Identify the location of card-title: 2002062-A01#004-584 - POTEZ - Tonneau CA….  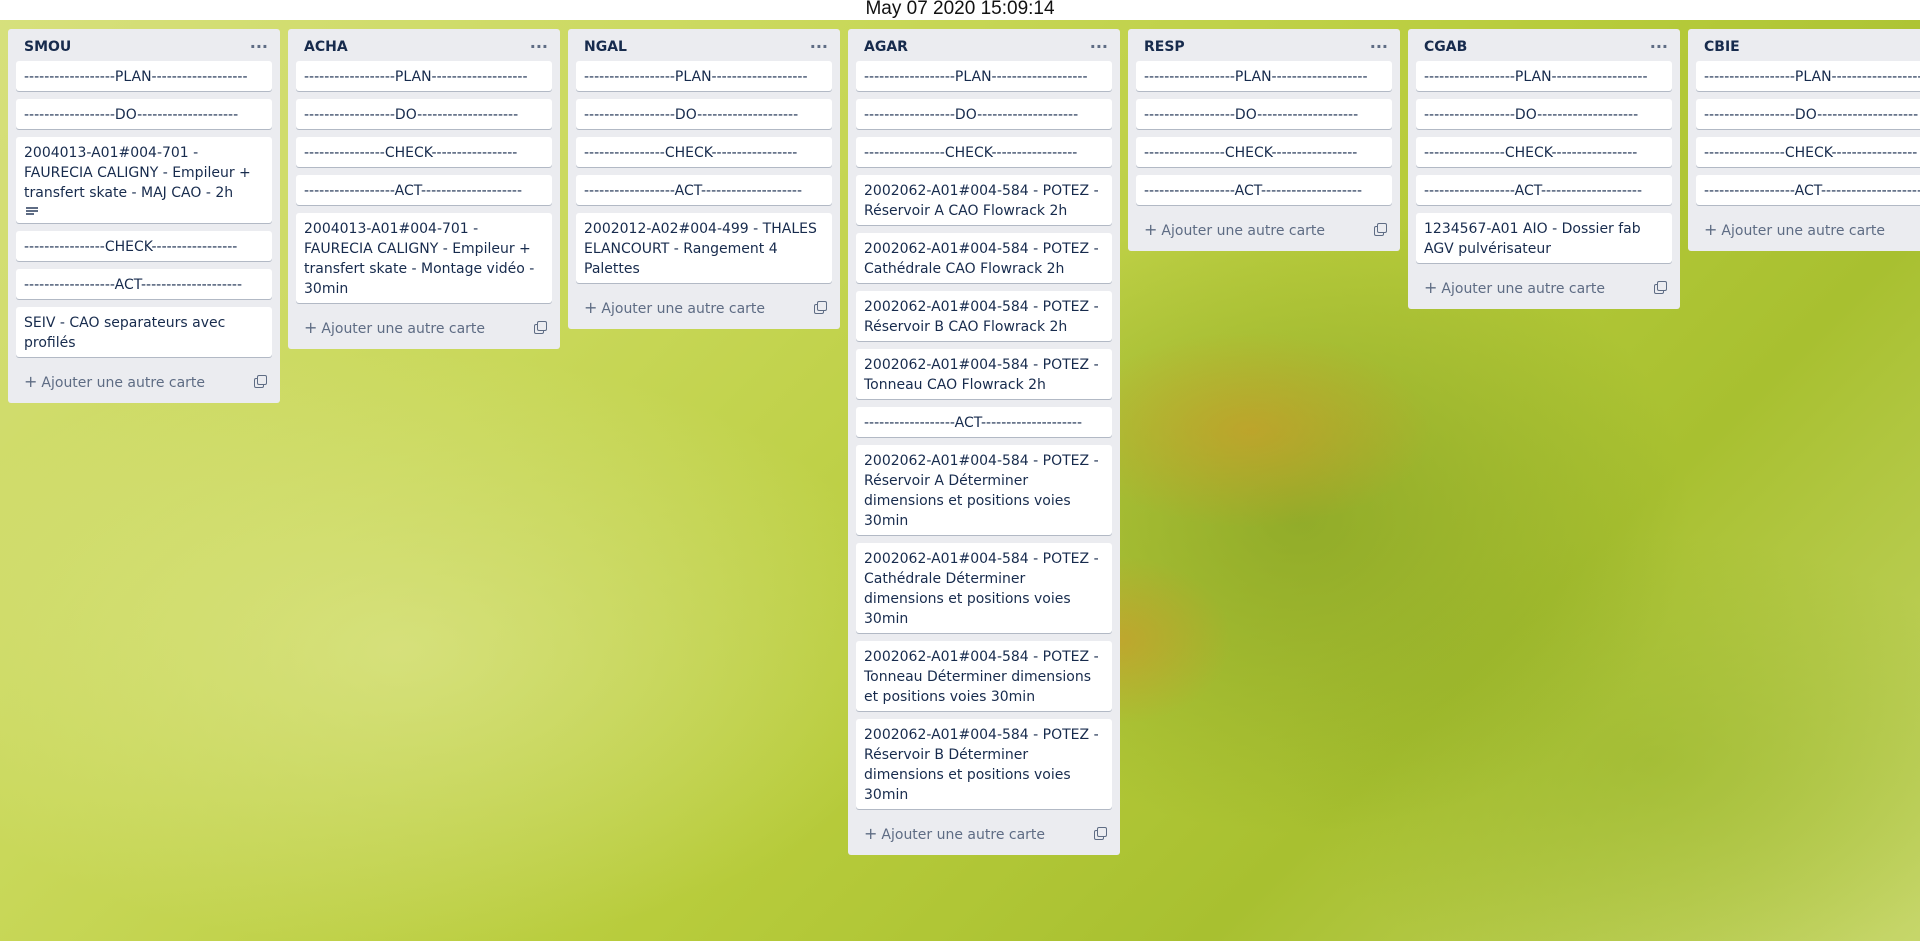
(981, 375).